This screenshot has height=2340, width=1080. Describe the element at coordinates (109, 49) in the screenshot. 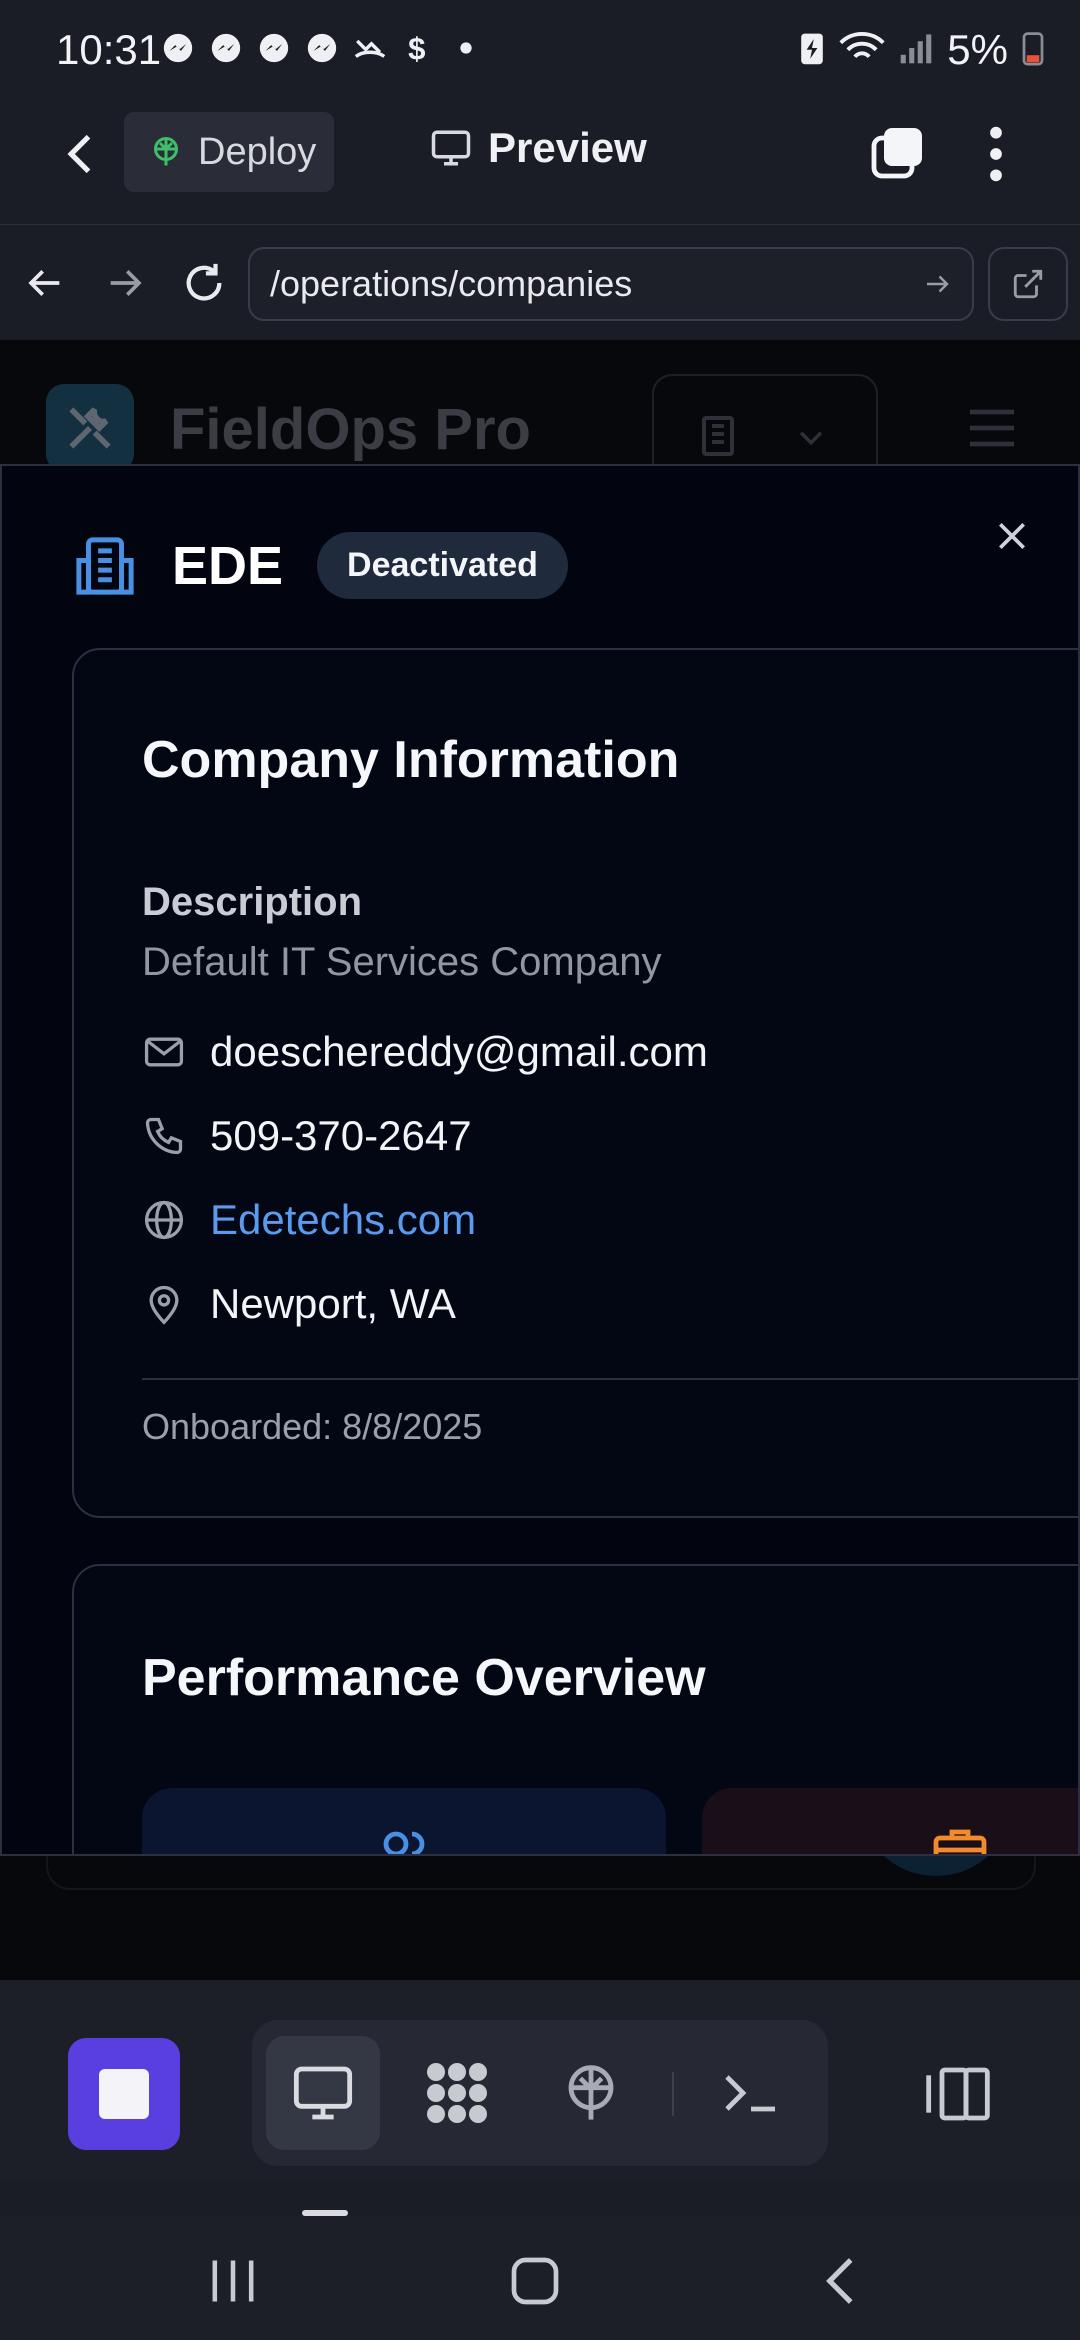

I see `status-time: 10:31` at that location.